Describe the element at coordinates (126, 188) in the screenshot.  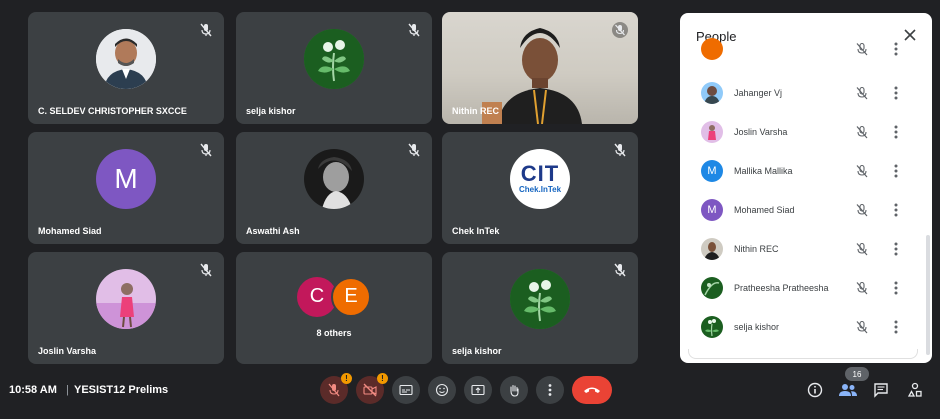
I see `participant-tile: M Mohamed Siad` at that location.